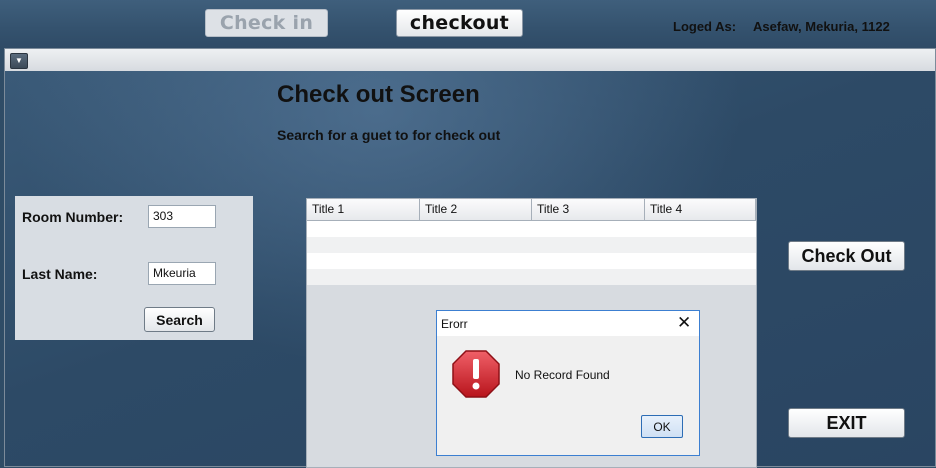  Describe the element at coordinates (60, 274) in the screenshot. I see `last-name-label: Last Name:` at that location.